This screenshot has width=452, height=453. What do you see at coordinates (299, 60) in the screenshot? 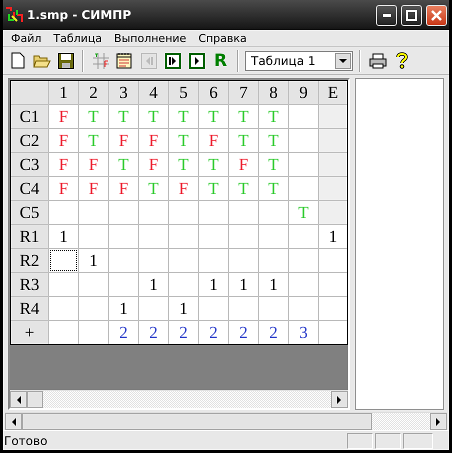
I see `table-select: Таблица 1` at bounding box center [299, 60].